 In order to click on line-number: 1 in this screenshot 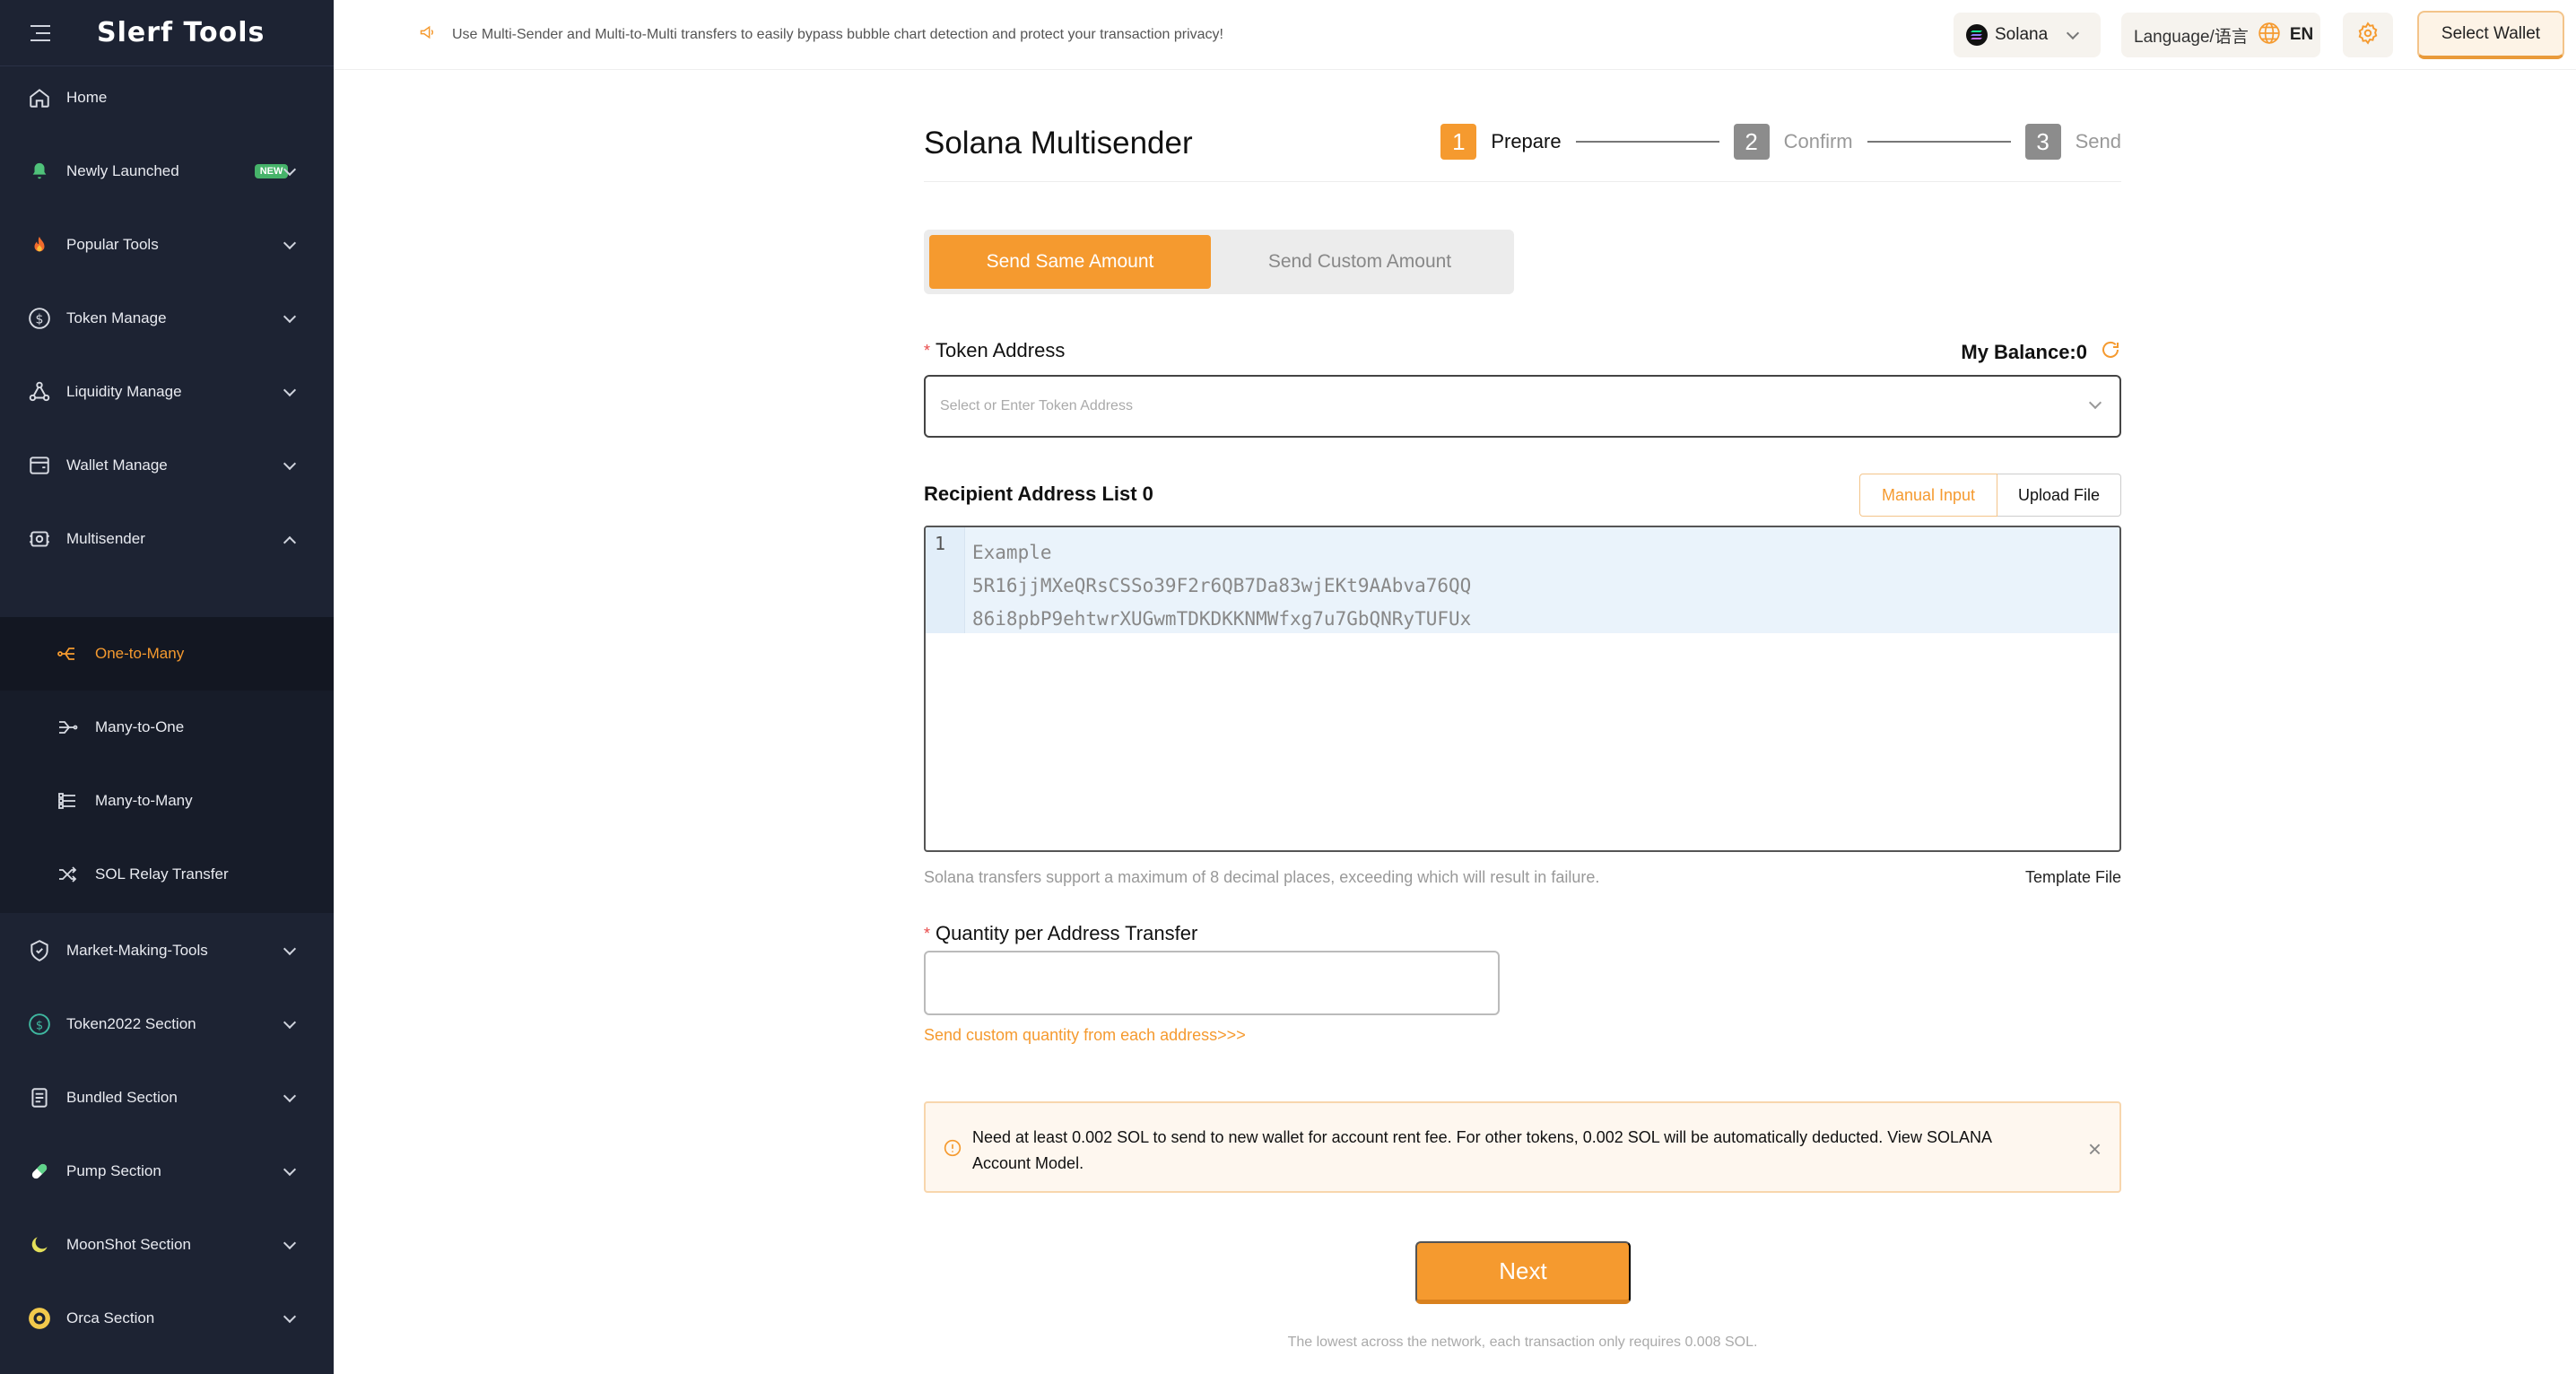, I will do `click(940, 543)`.